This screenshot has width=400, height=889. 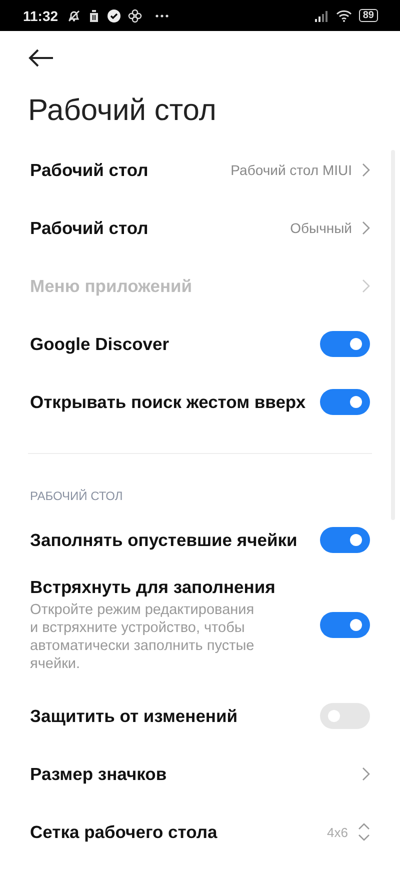 What do you see at coordinates (321, 16) in the screenshot?
I see `signal-icon` at bounding box center [321, 16].